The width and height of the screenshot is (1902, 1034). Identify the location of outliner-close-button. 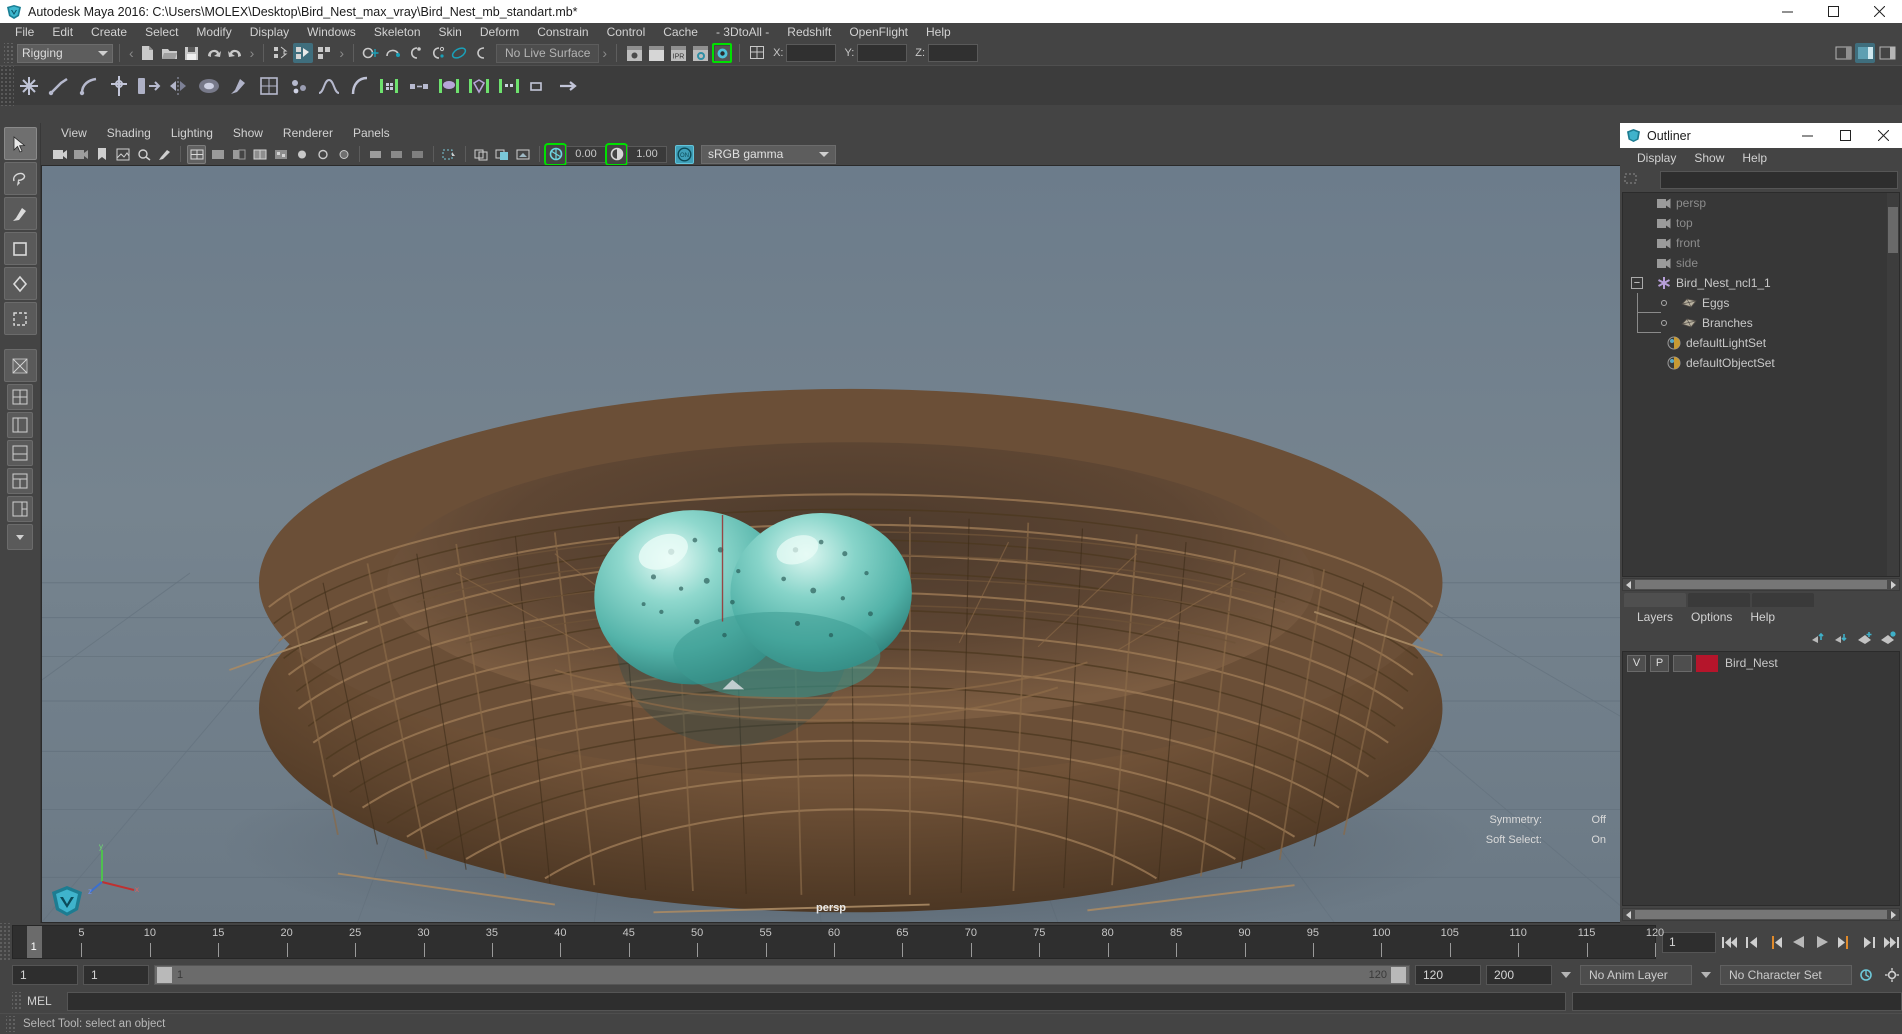
(1883, 135).